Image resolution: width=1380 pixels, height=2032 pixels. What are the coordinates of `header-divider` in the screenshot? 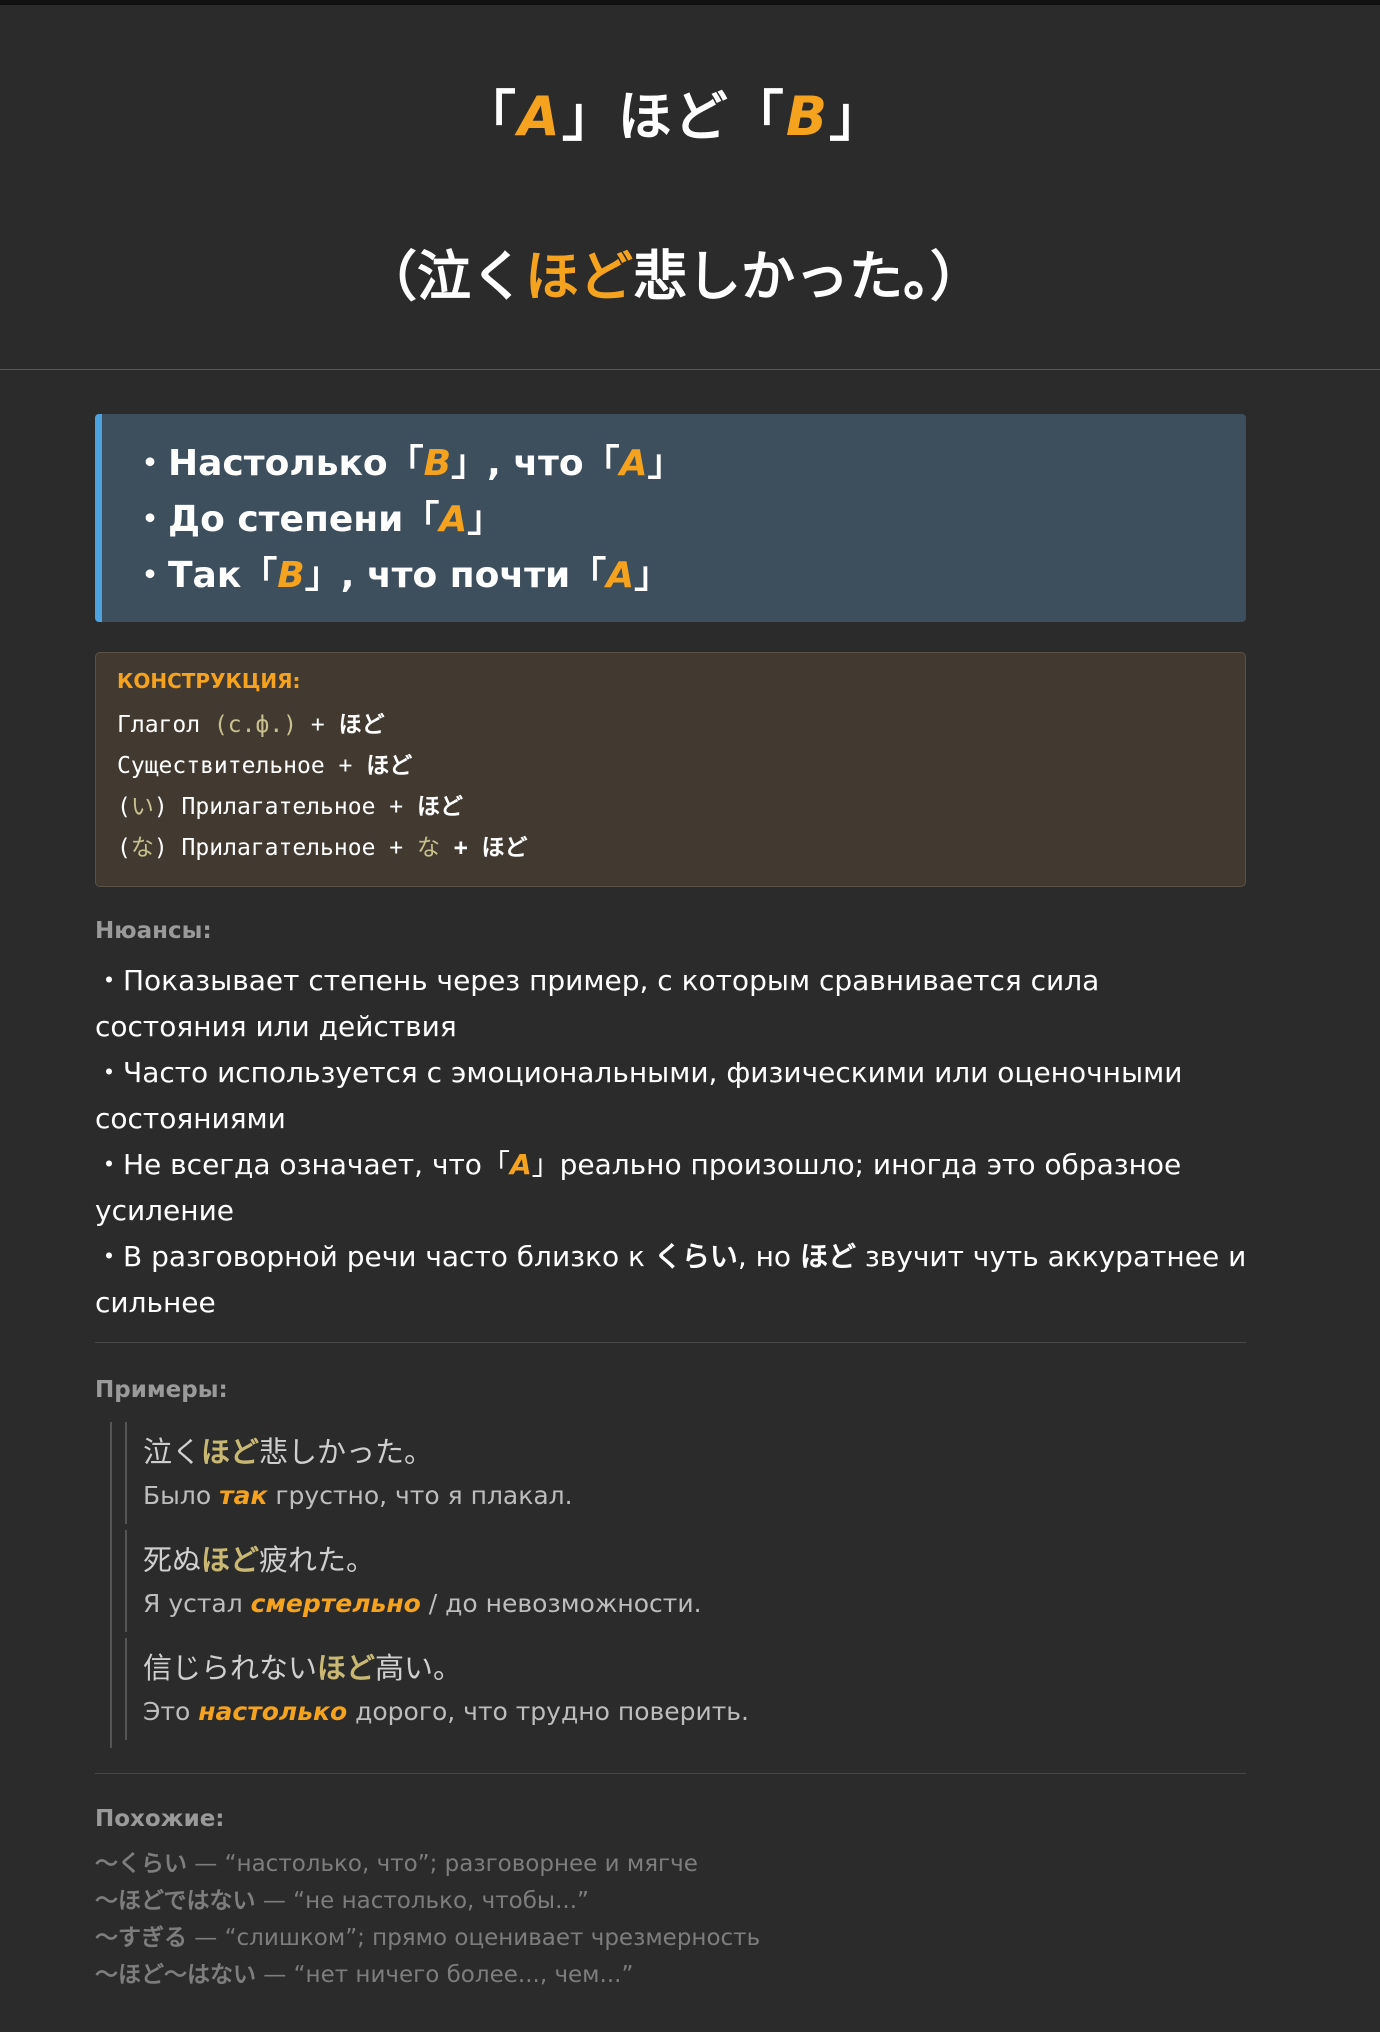 It's located at (690, 369).